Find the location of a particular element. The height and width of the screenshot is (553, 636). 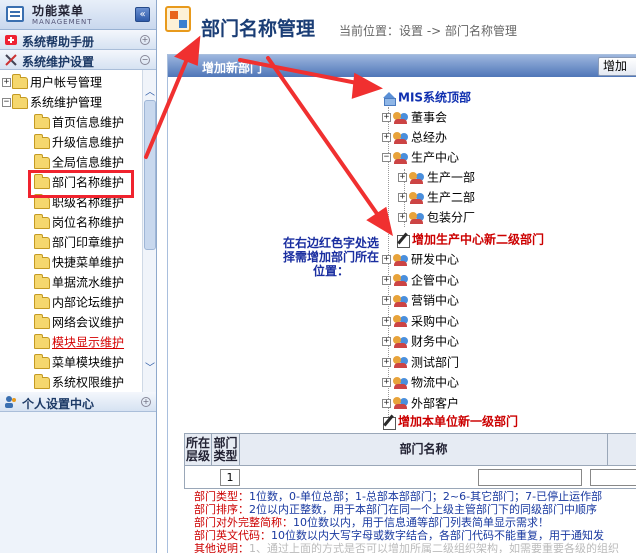

add-sub-department-link: 增加生产中心新二级部门 is located at coordinates (470, 239).